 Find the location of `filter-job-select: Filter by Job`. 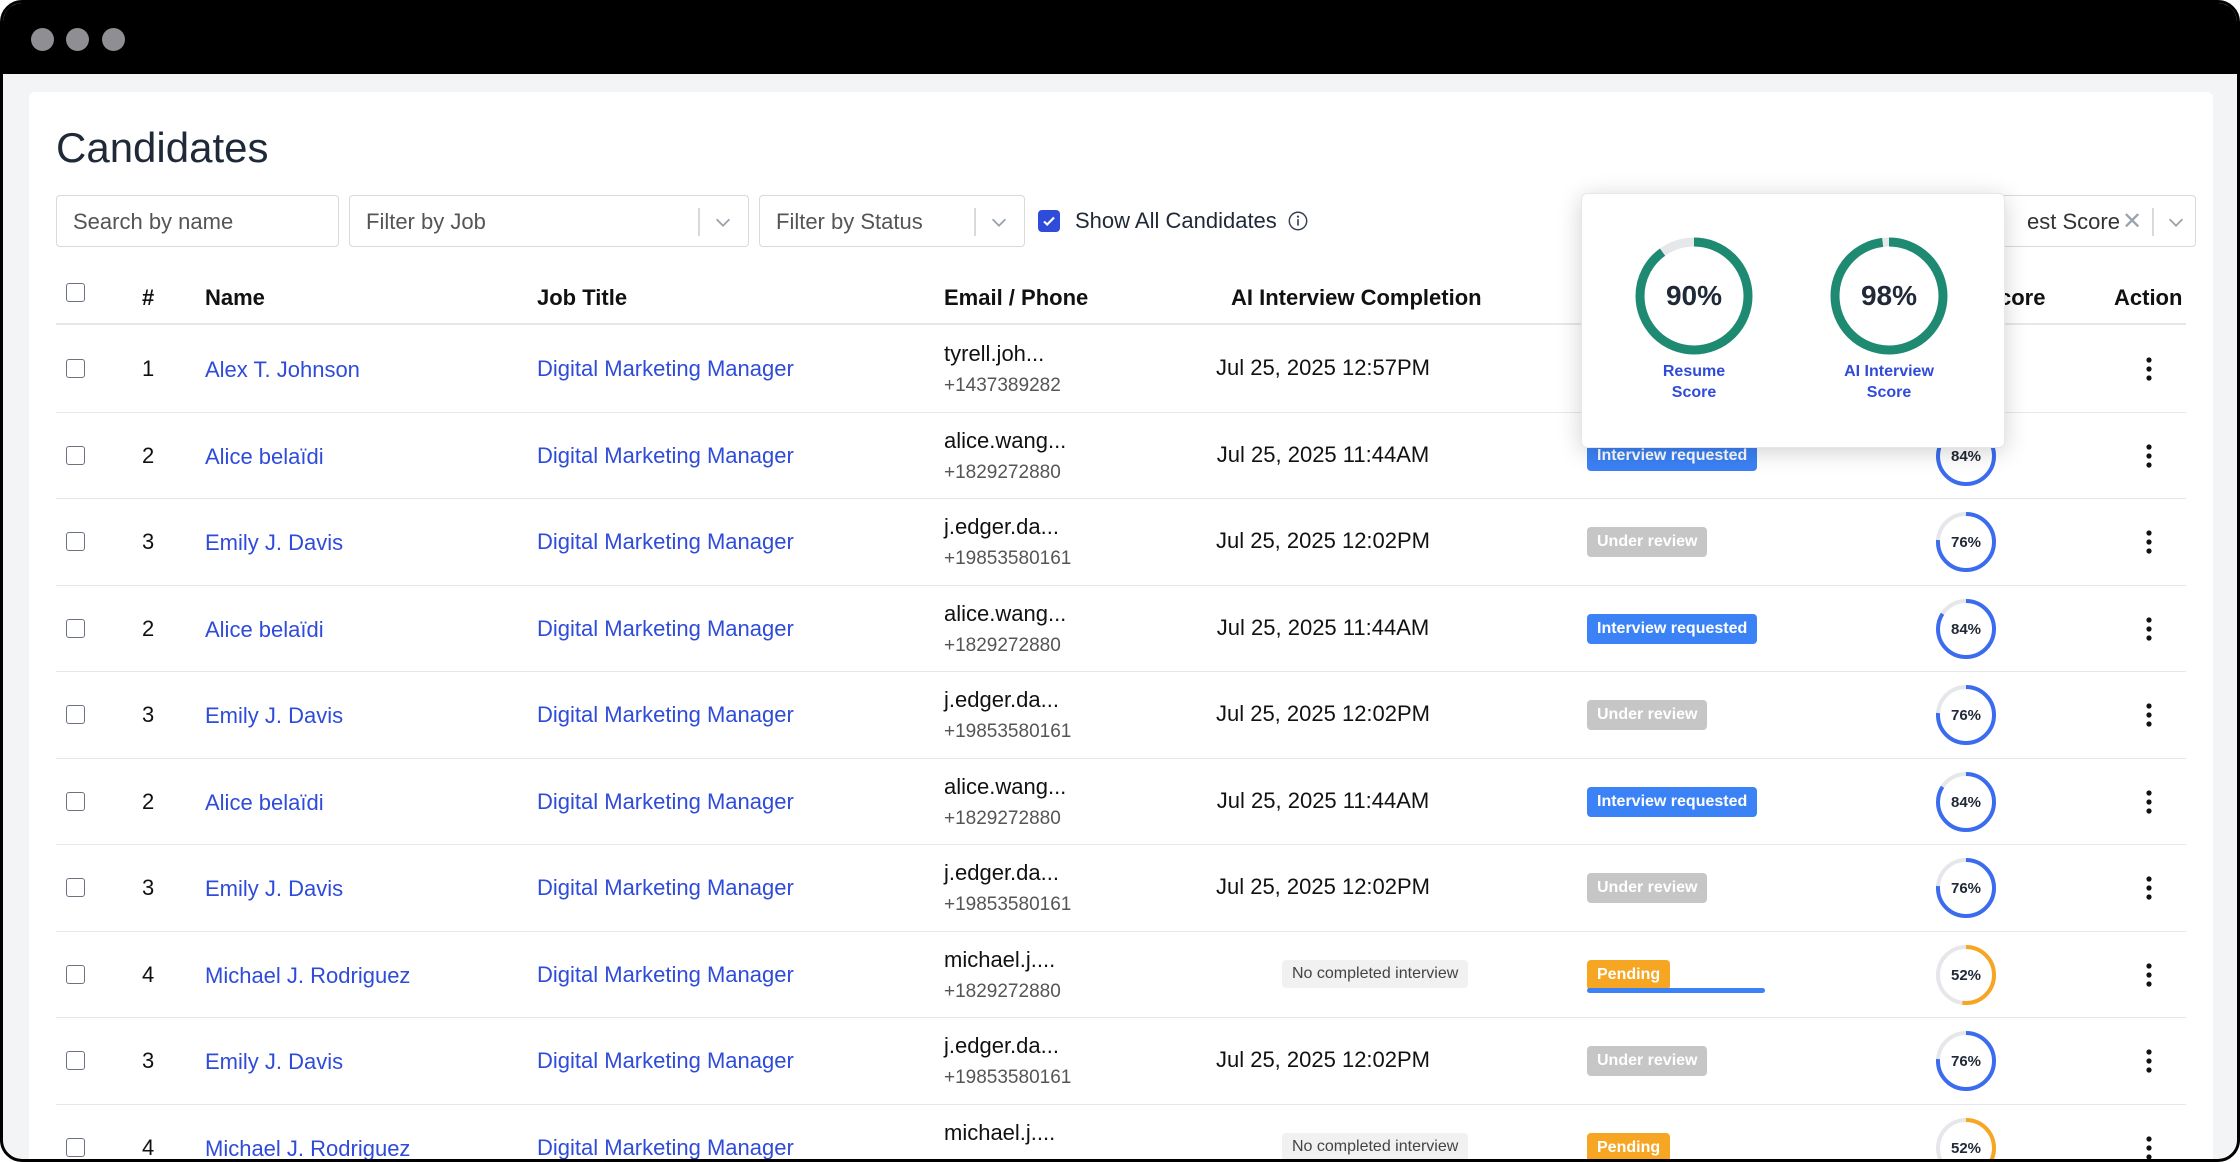

filter-job-select: Filter by Job is located at coordinates (549, 221).